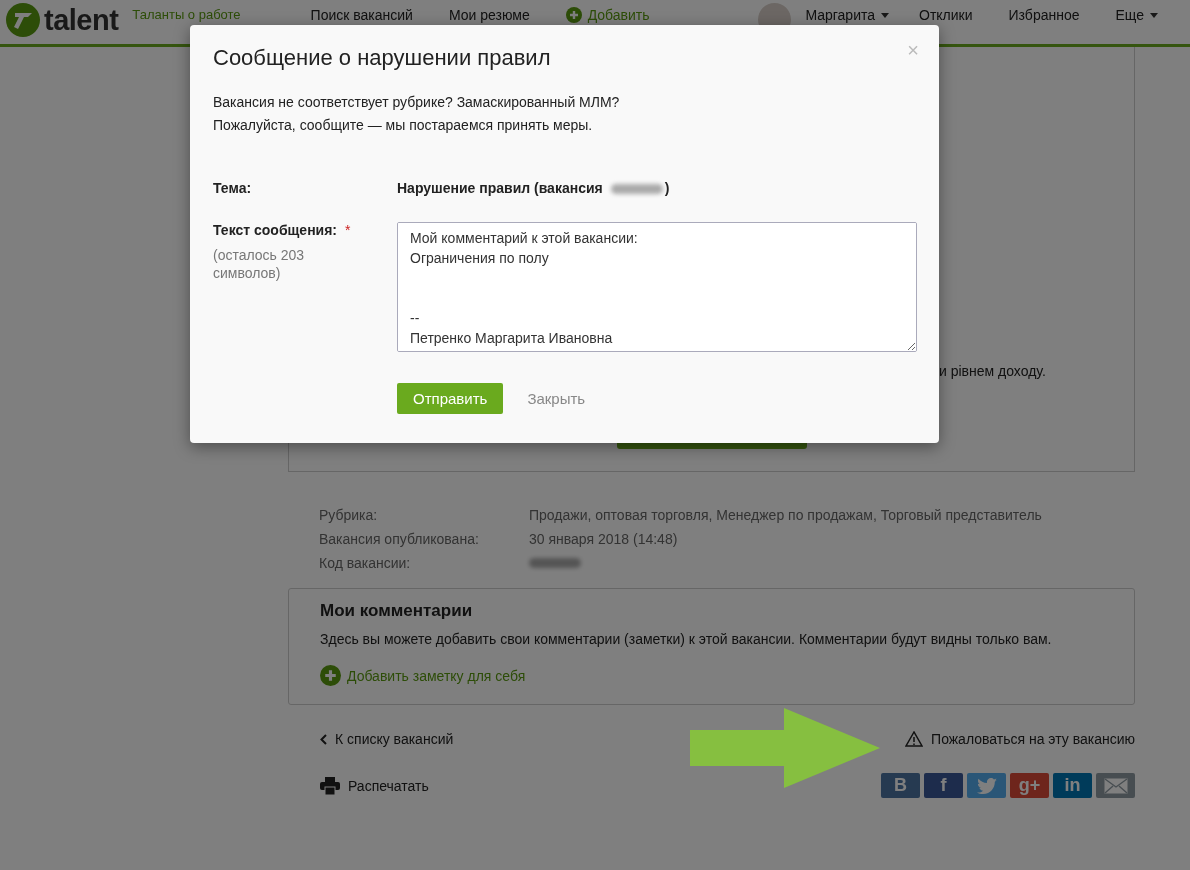 Image resolution: width=1190 pixels, height=870 pixels. Describe the element at coordinates (686, 639) in the screenshot. I see `comments-text: Здесь вы можете добавить свои комментарии (заметки) к этой вакансии. Комментарии будут видны только вам.` at that location.